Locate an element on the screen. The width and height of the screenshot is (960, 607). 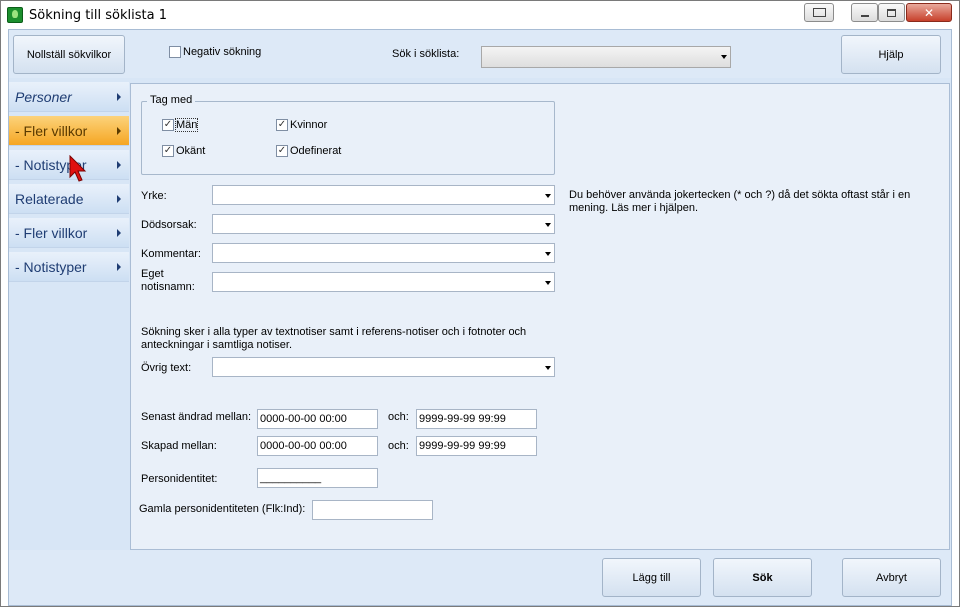
sidebar-item-label: Relaterade is located at coordinates (49, 198).